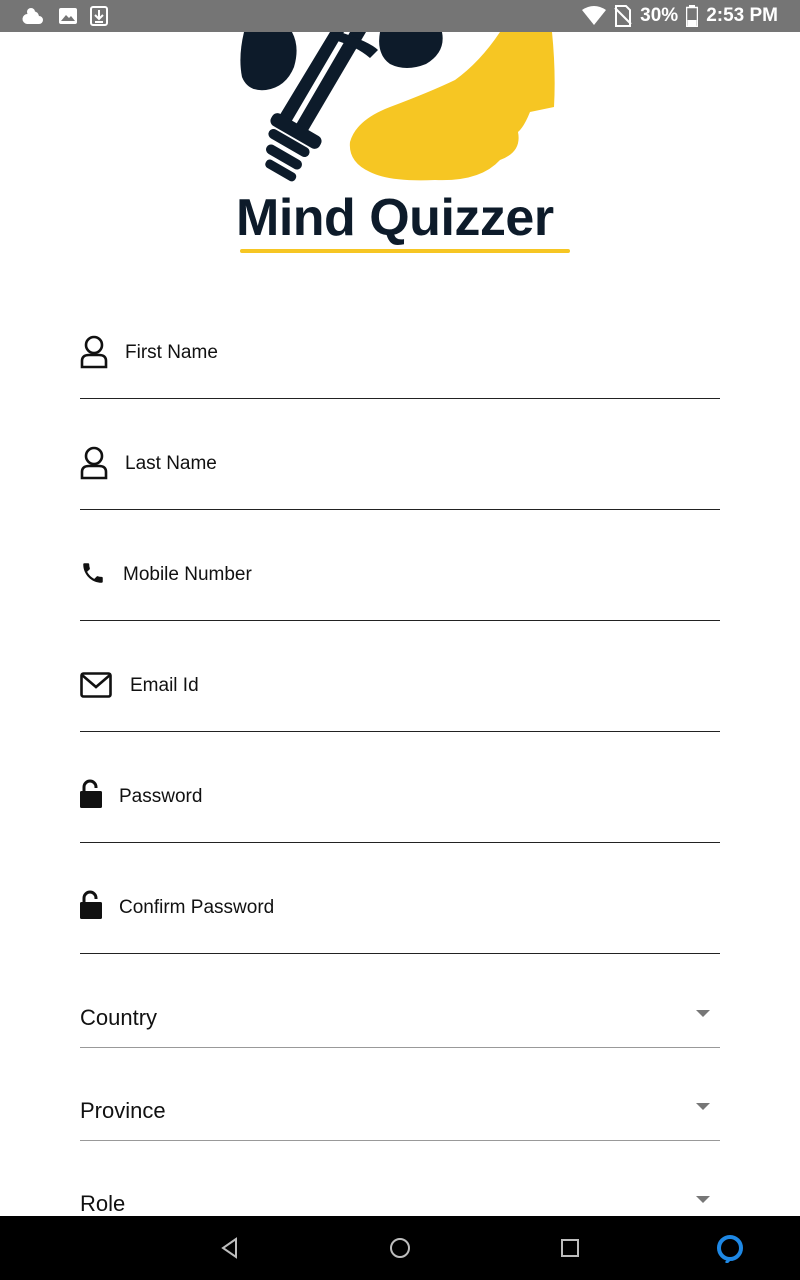 Image resolution: width=800 pixels, height=1280 pixels. What do you see at coordinates (400, 565) in the screenshot?
I see `mobile-number-field: Mobile Number` at bounding box center [400, 565].